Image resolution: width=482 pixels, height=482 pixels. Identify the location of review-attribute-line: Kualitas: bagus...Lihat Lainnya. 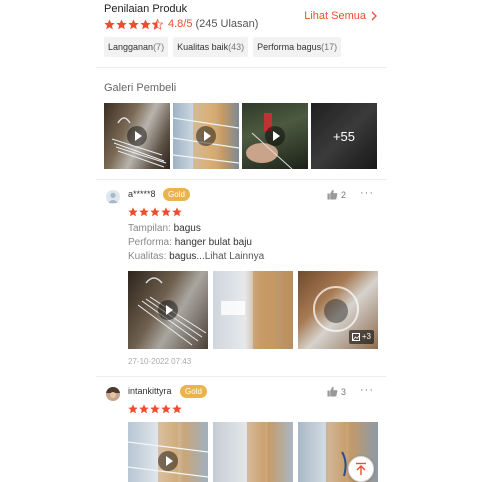
(196, 256).